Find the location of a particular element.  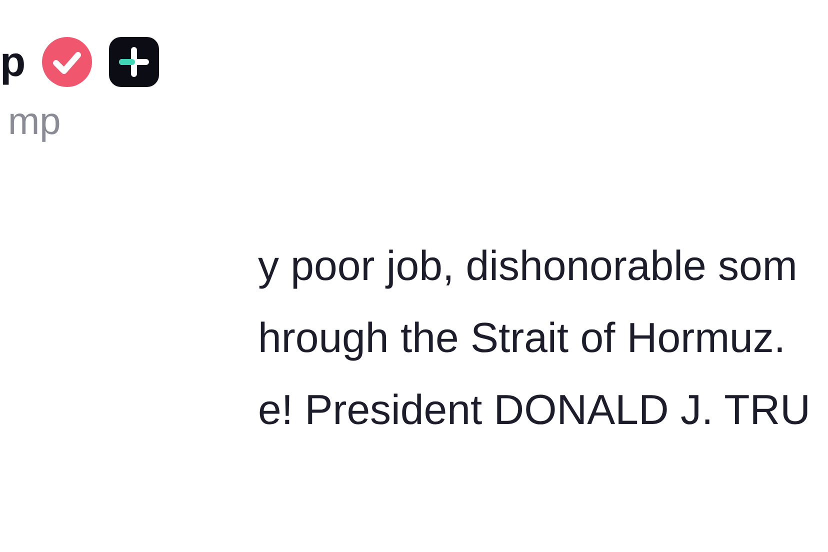

plus-icon is located at coordinates (134, 62).